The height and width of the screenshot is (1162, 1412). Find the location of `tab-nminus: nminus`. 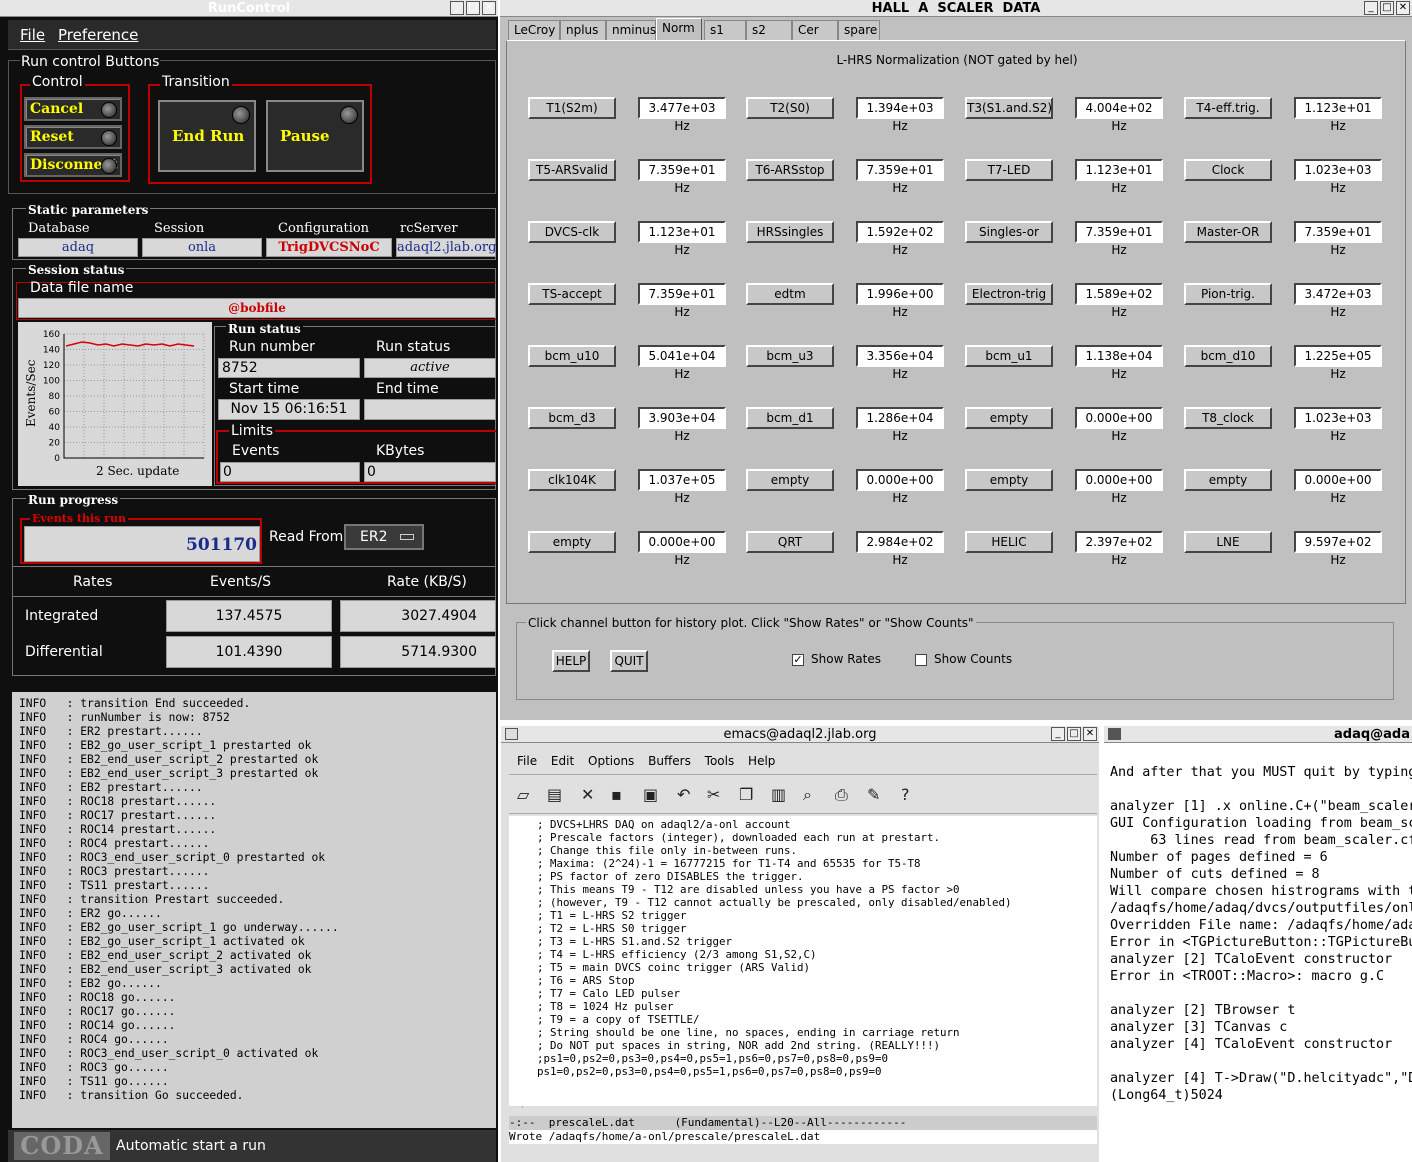

tab-nminus: nminus is located at coordinates (631, 30).